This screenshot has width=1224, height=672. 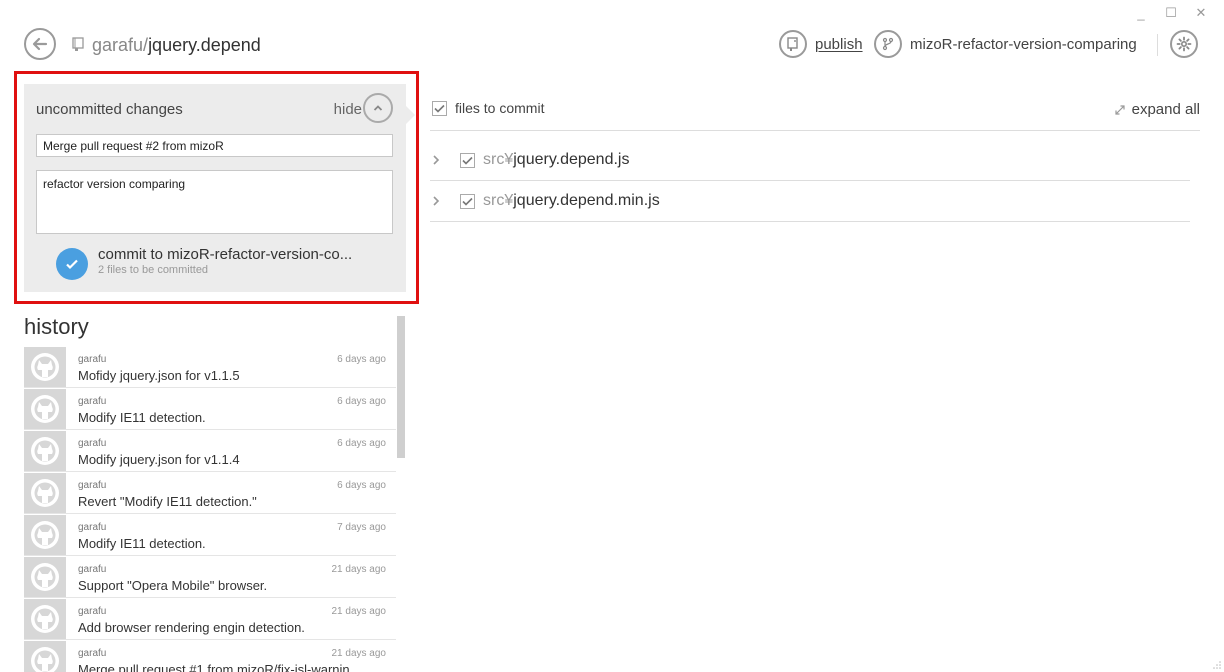 What do you see at coordinates (500, 108) in the screenshot?
I see `files-to-commit-label: files to commit` at bounding box center [500, 108].